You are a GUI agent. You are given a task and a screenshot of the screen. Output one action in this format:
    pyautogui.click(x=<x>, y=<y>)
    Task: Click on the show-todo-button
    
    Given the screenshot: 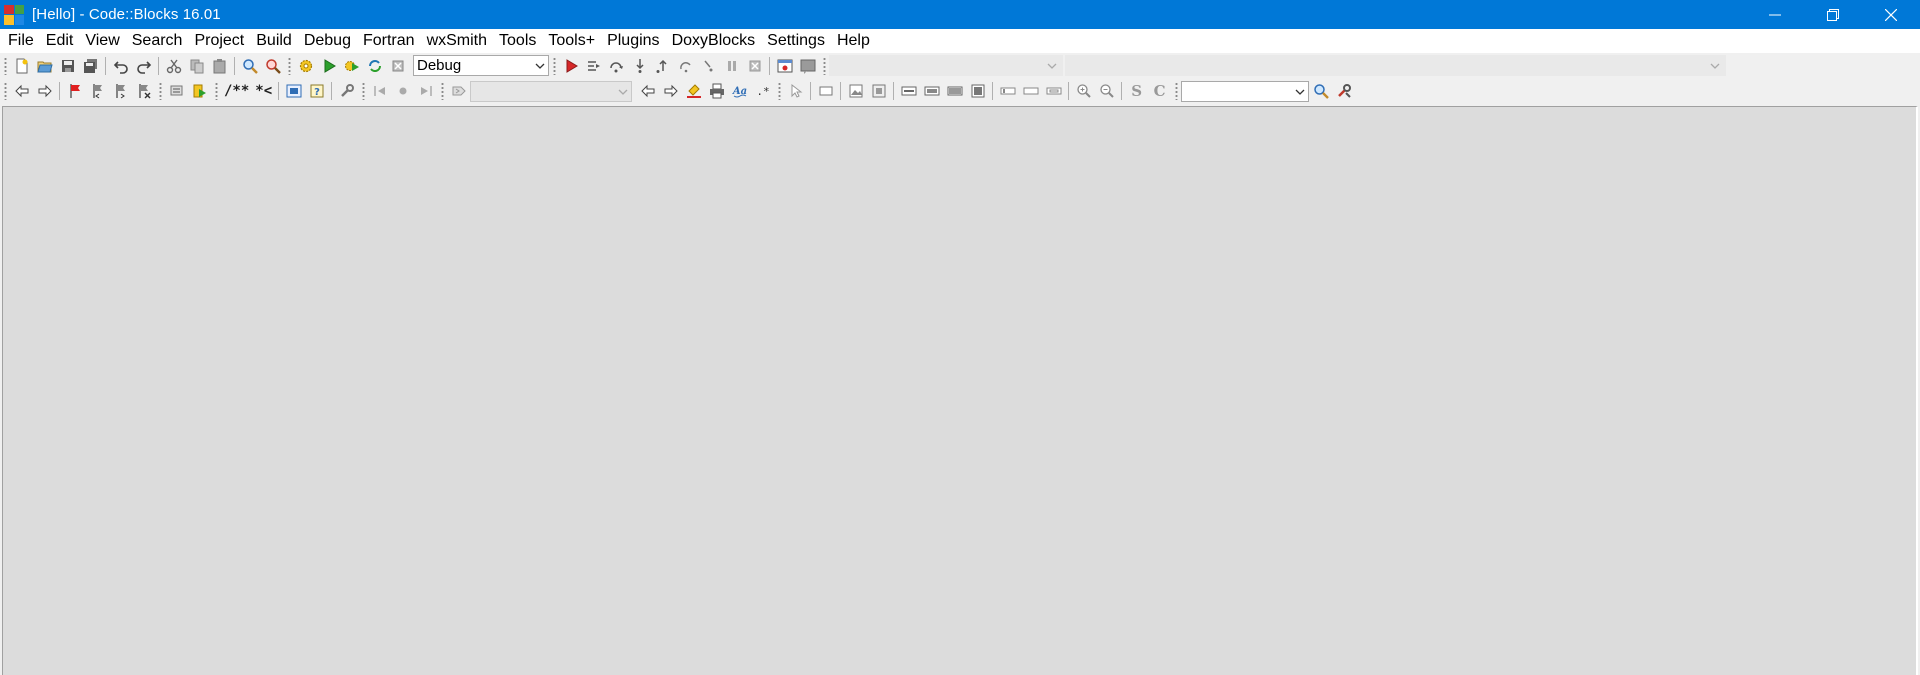 What is the action you would take?
    pyautogui.click(x=176, y=91)
    